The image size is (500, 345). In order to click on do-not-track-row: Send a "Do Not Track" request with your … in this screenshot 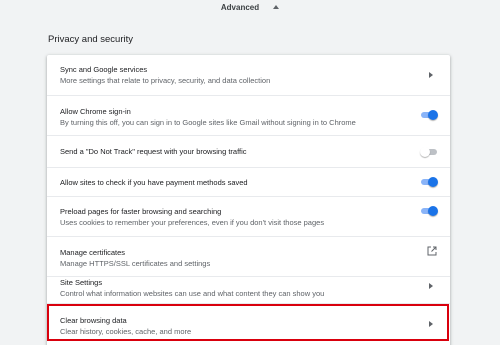, I will do `click(248, 151)`.